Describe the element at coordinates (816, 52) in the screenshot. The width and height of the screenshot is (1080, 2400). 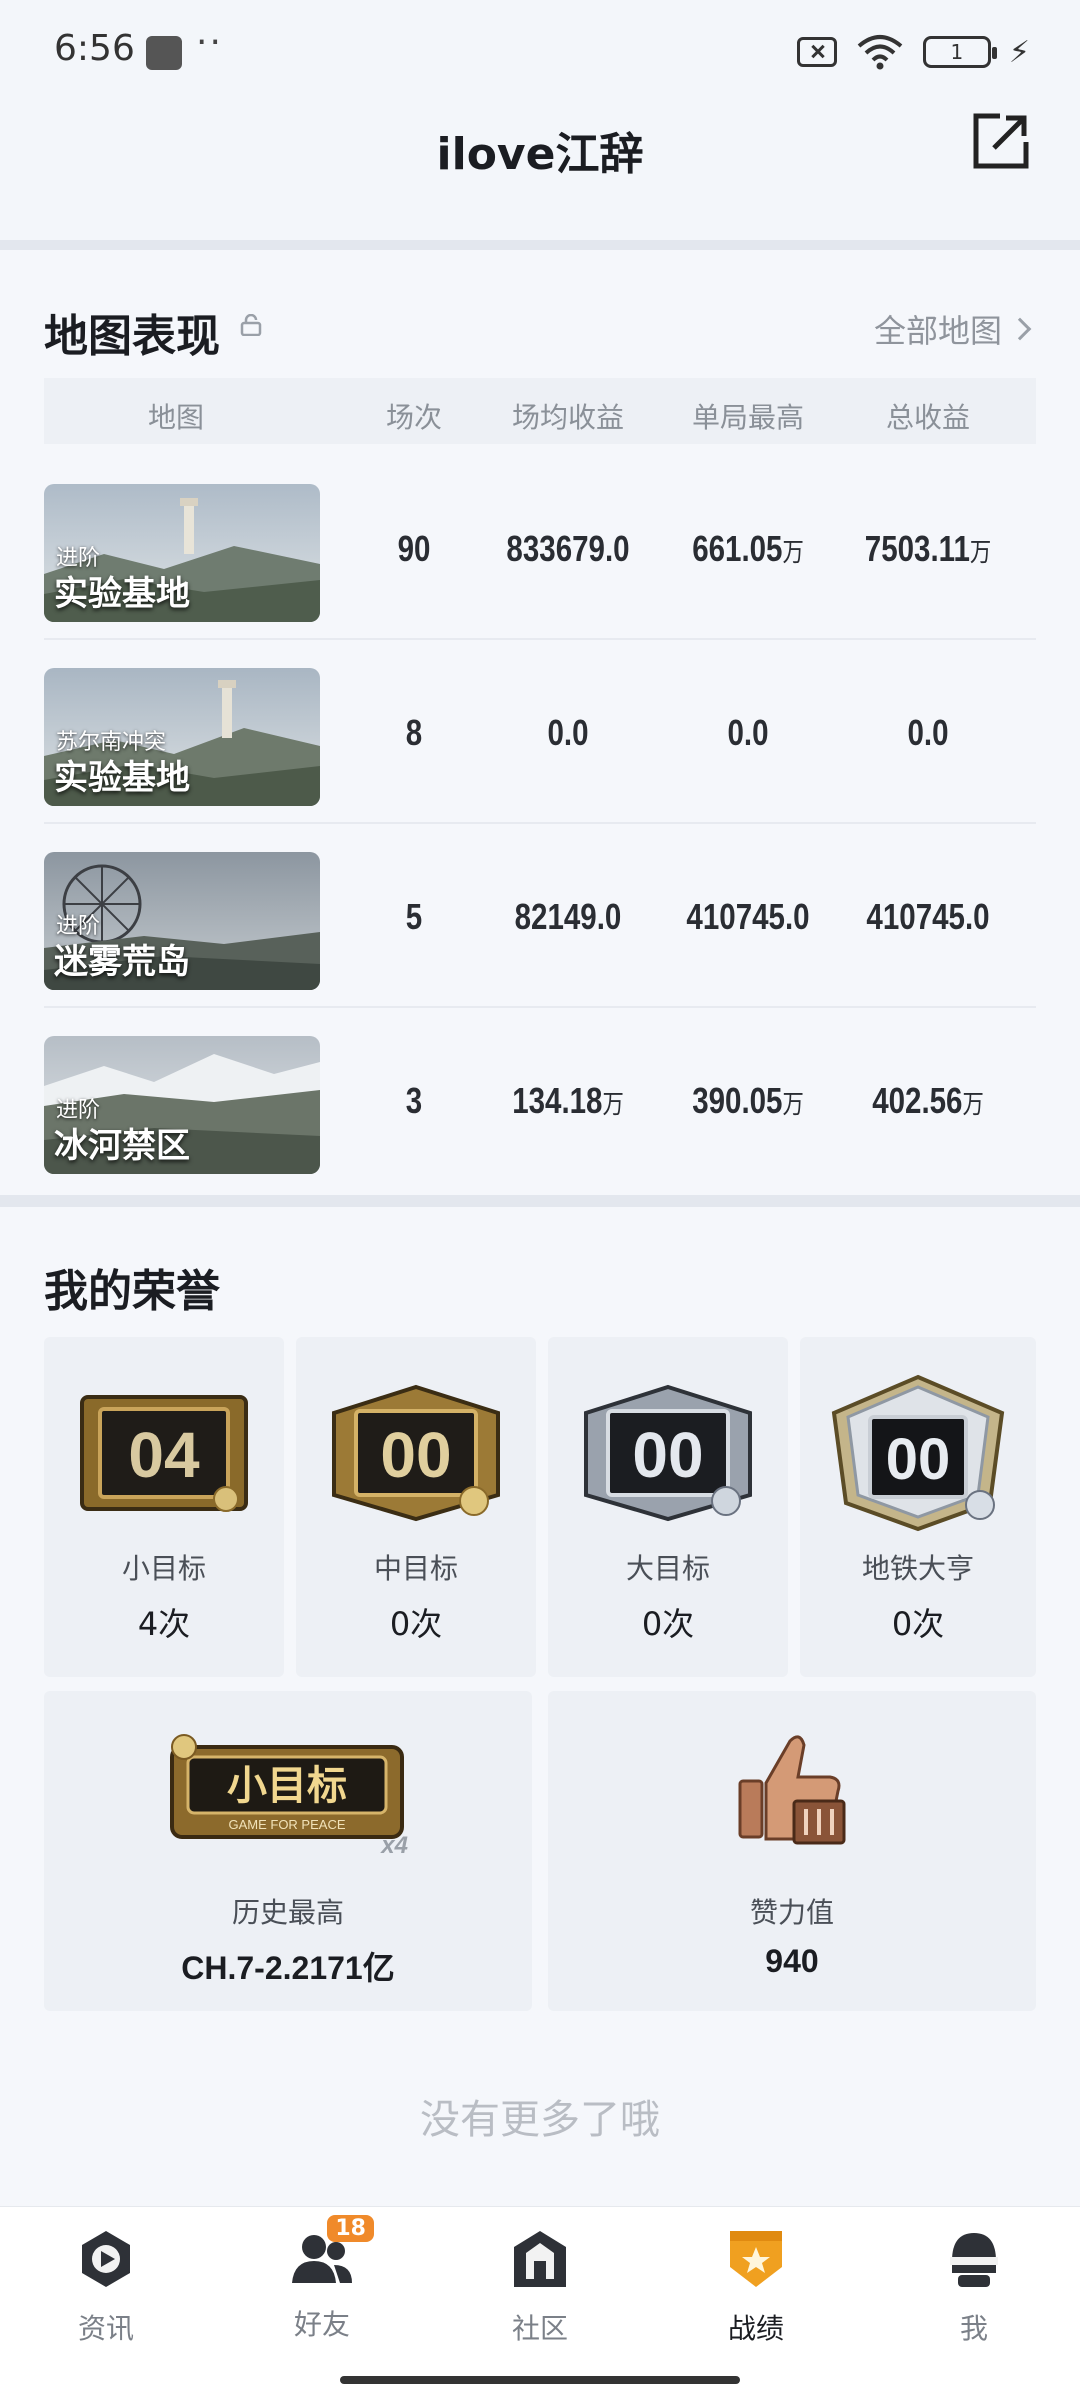
I see `no-sim-icon` at that location.